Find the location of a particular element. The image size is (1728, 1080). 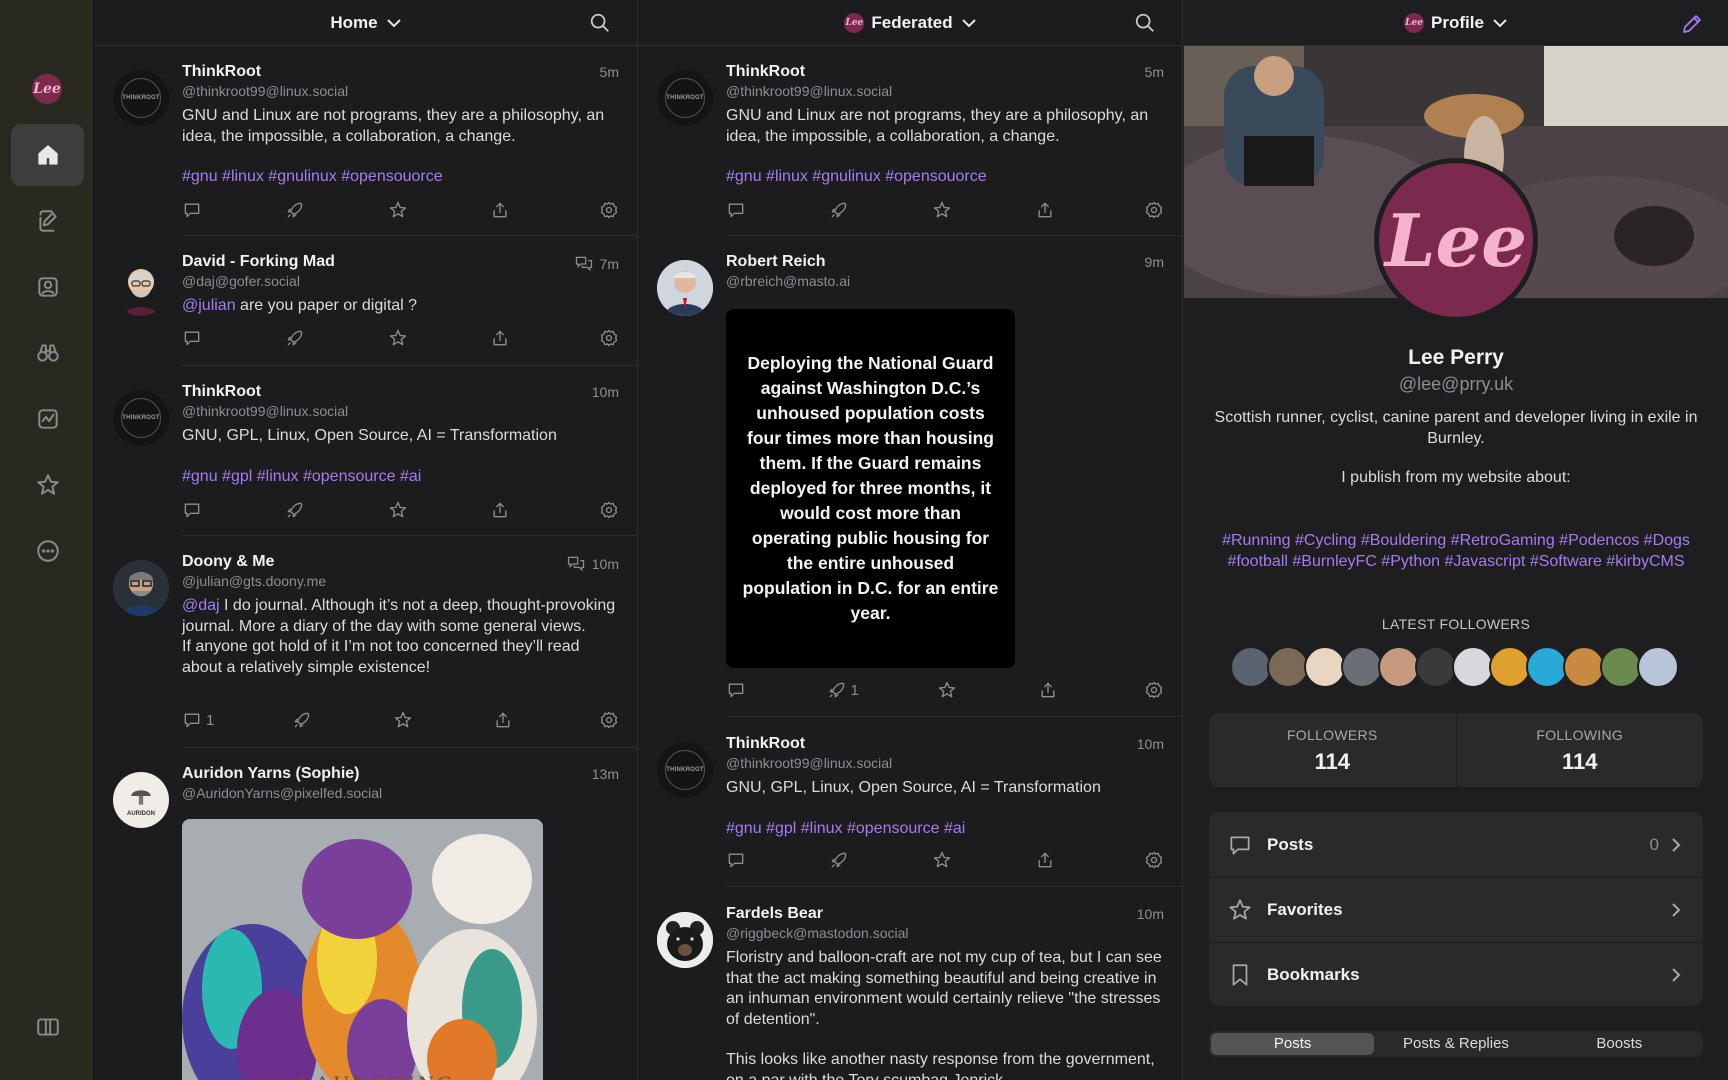

profile-header: Lee Profile is located at coordinates (1456, 23).